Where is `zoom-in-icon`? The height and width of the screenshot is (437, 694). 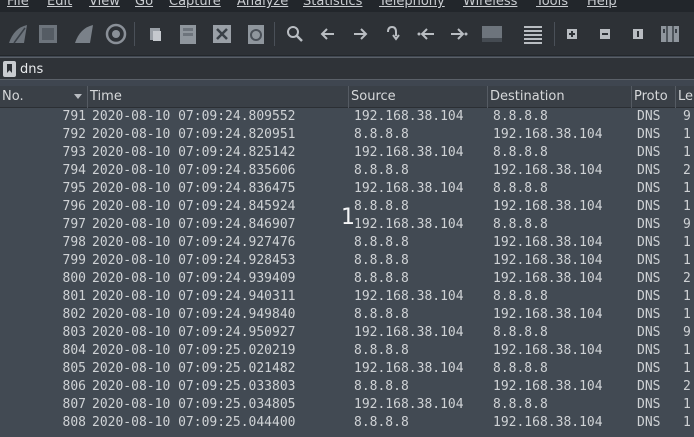
zoom-in-icon is located at coordinates (572, 34).